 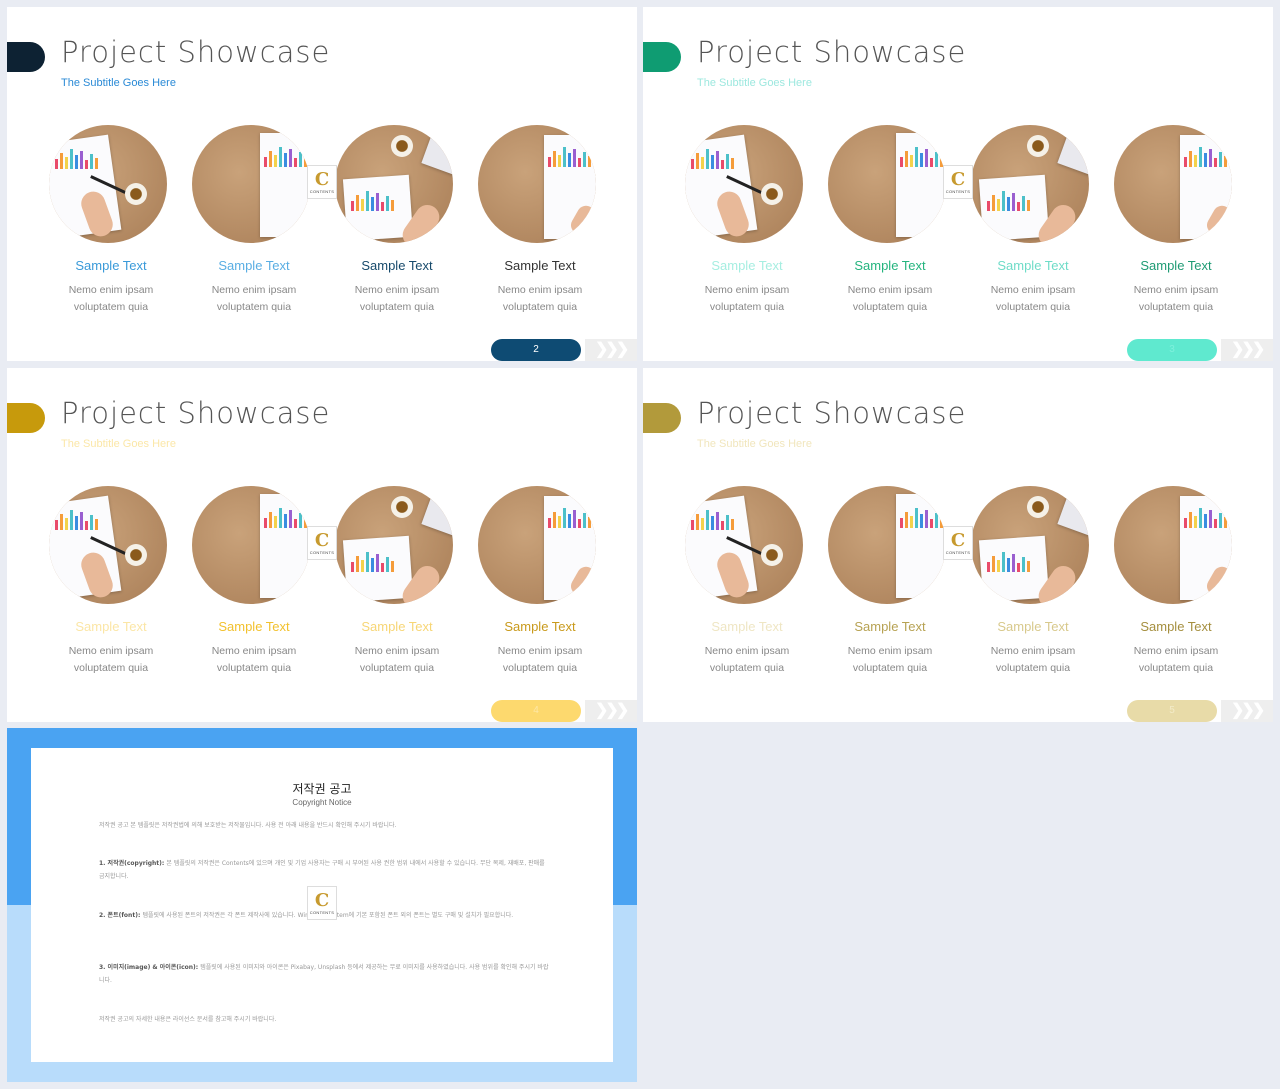 I want to click on page-number: 5, so click(x=1172, y=711).